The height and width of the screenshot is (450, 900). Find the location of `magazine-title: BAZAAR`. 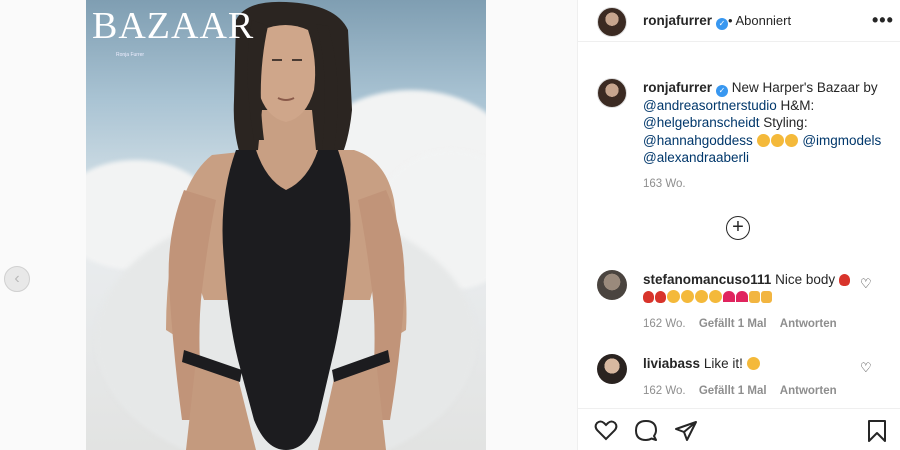

magazine-title: BAZAAR is located at coordinates (173, 26).